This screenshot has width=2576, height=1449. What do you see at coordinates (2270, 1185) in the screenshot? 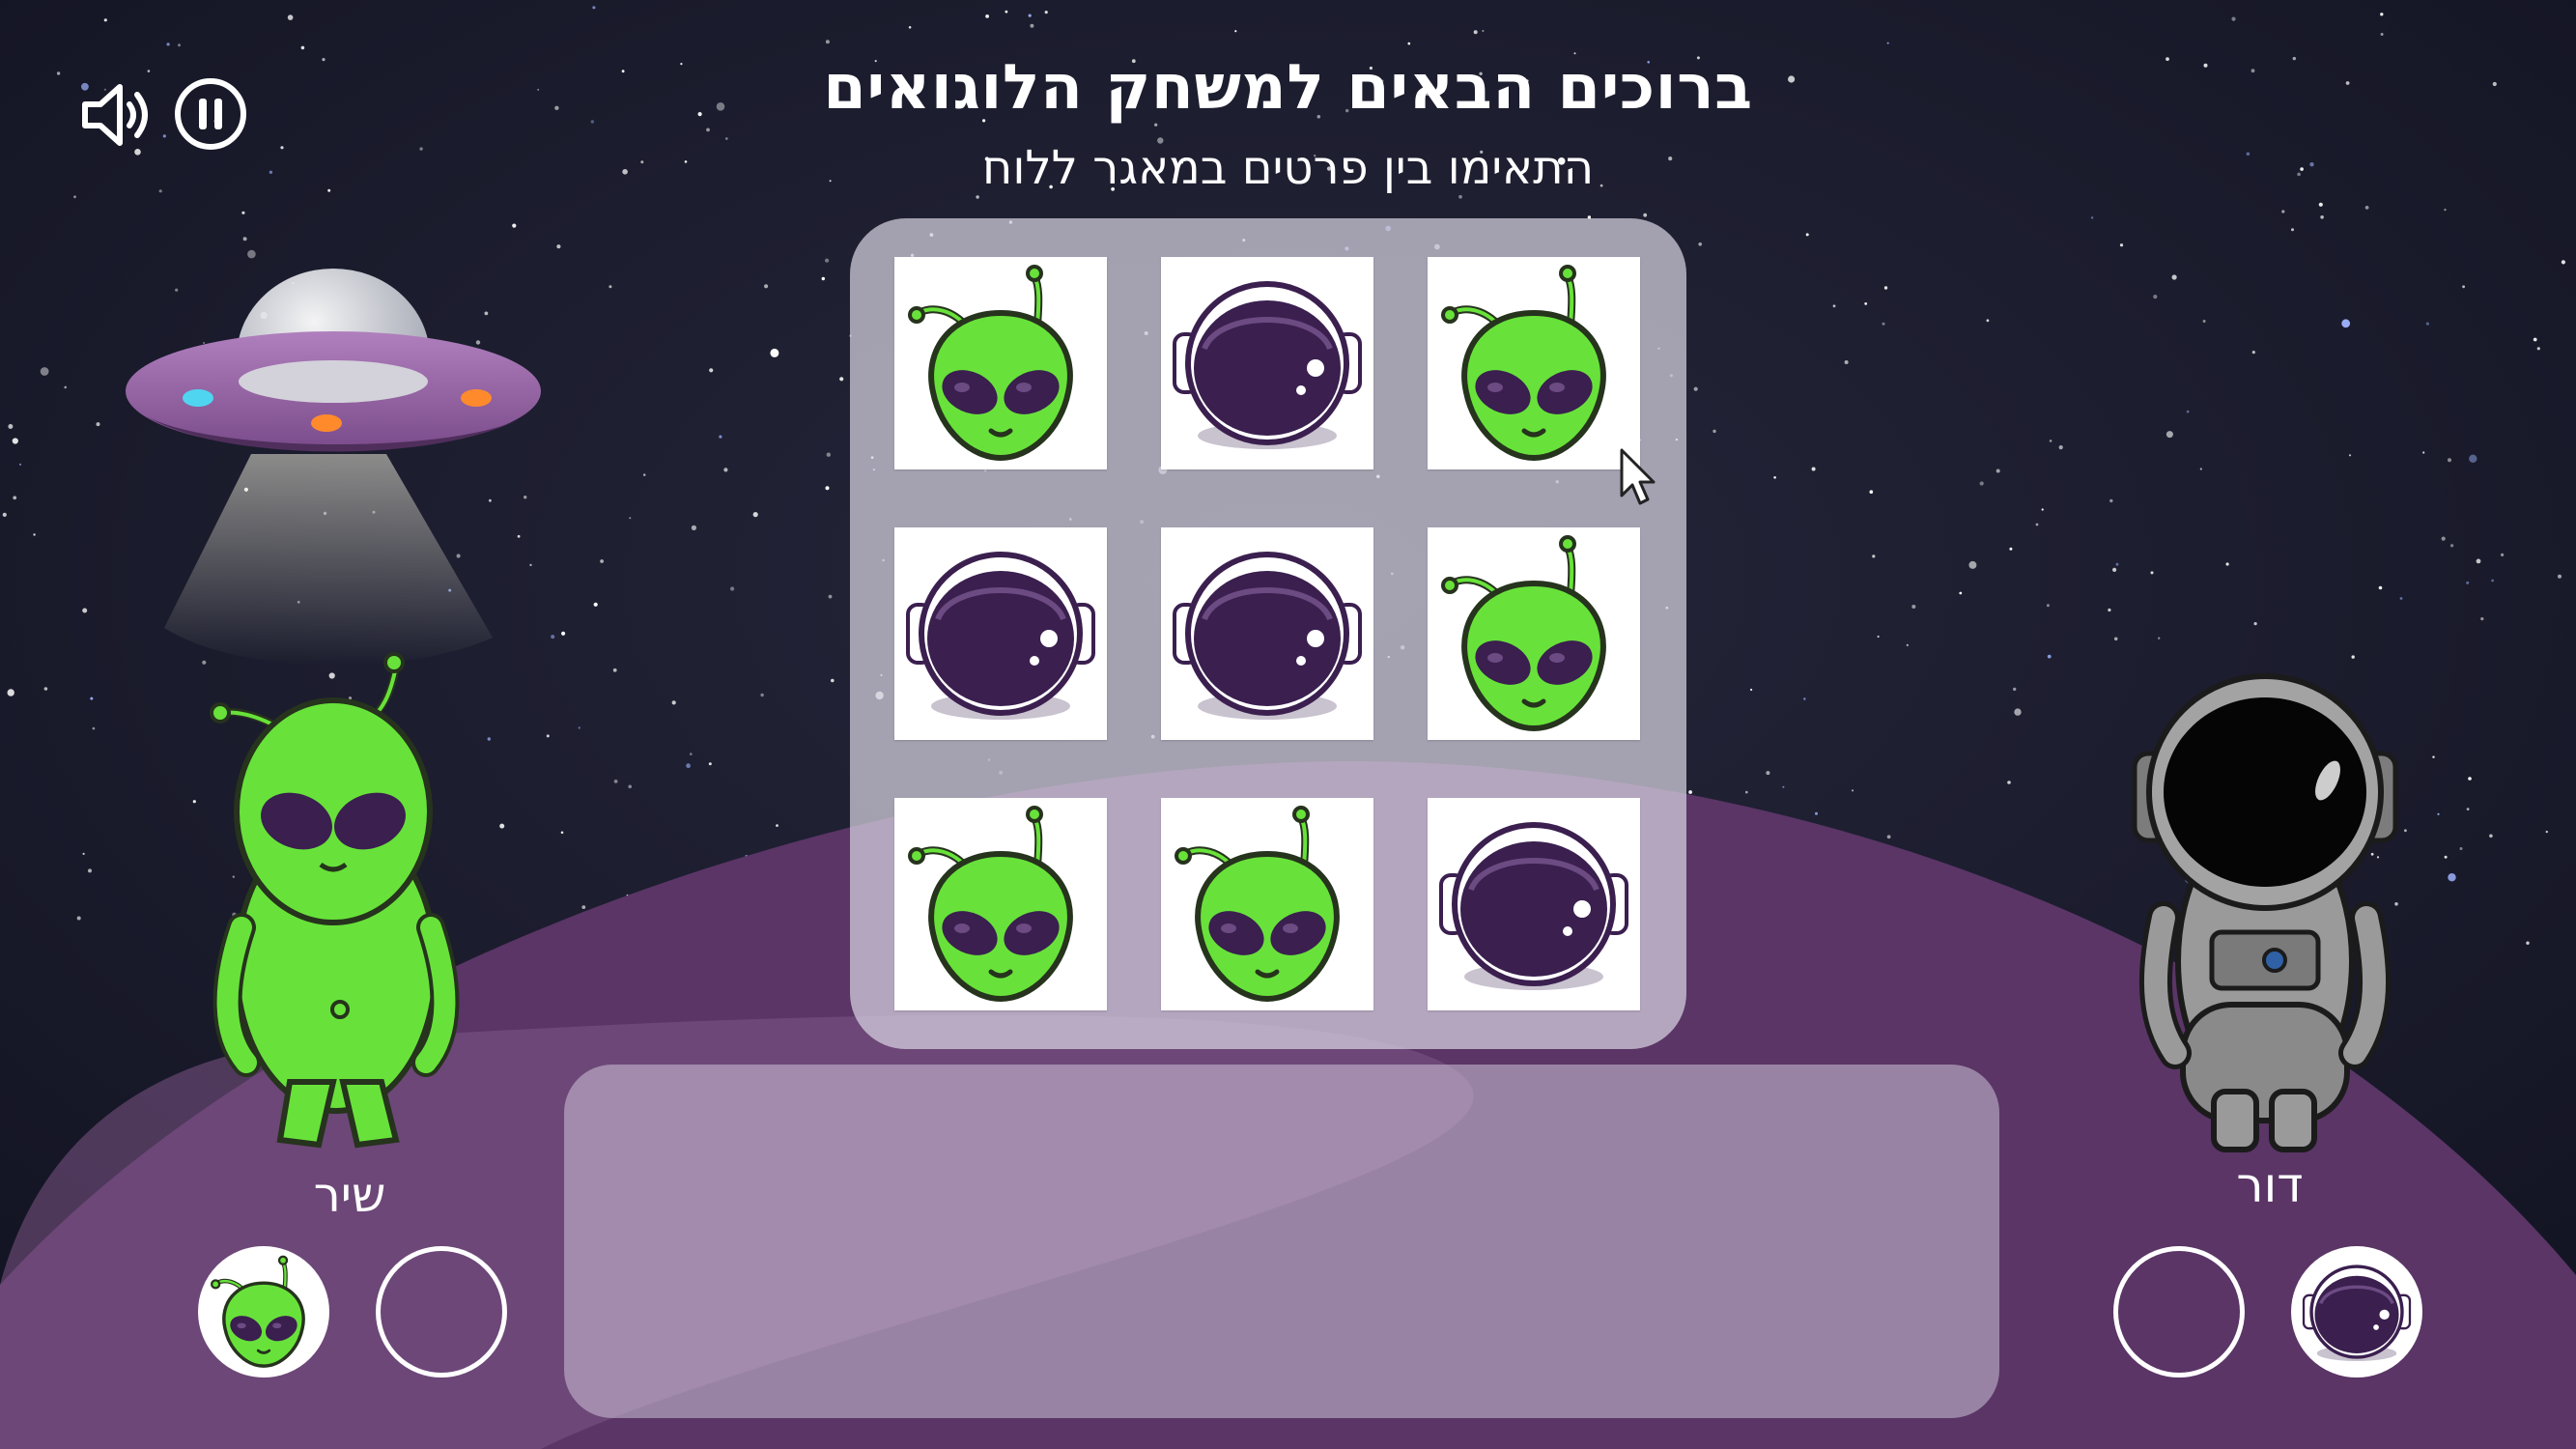
I see `player-name-right: דור` at bounding box center [2270, 1185].